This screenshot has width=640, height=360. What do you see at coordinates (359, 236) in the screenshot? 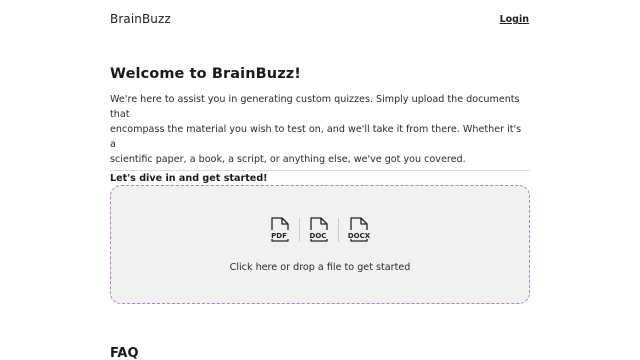
I see `file-type-label: DOCX` at bounding box center [359, 236].